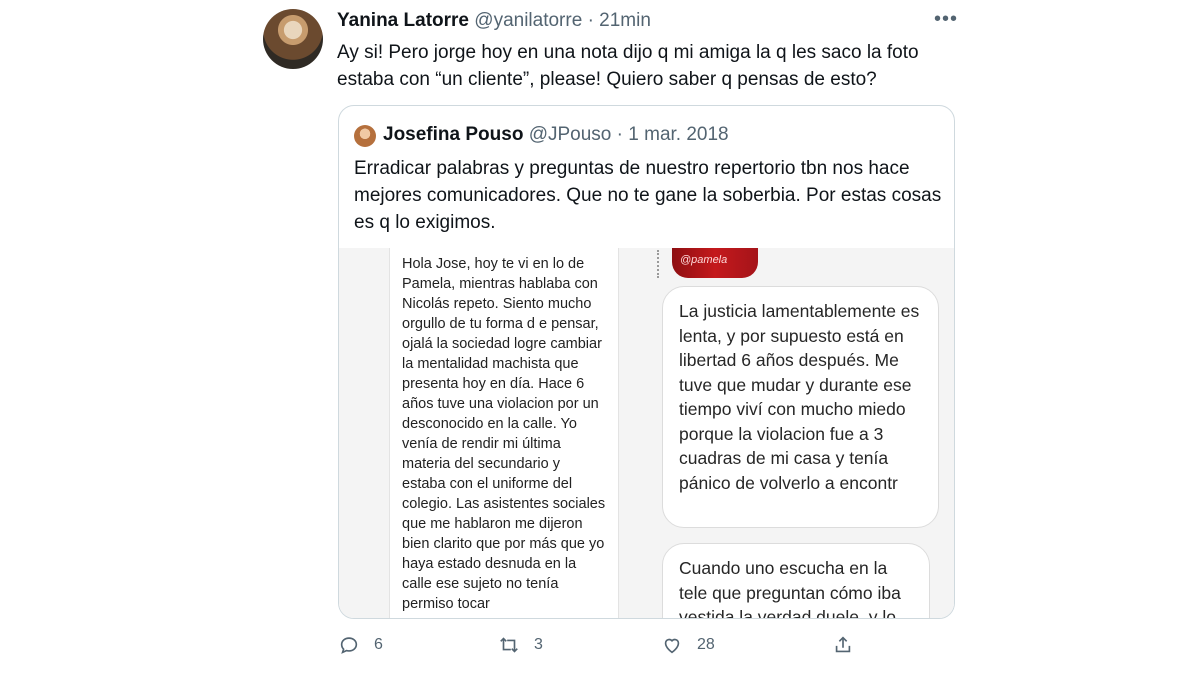 The height and width of the screenshot is (673, 1200). I want to click on quoted-header: Josefina Pouso @JPouso · 1 mar. 2018, so click(556, 135).